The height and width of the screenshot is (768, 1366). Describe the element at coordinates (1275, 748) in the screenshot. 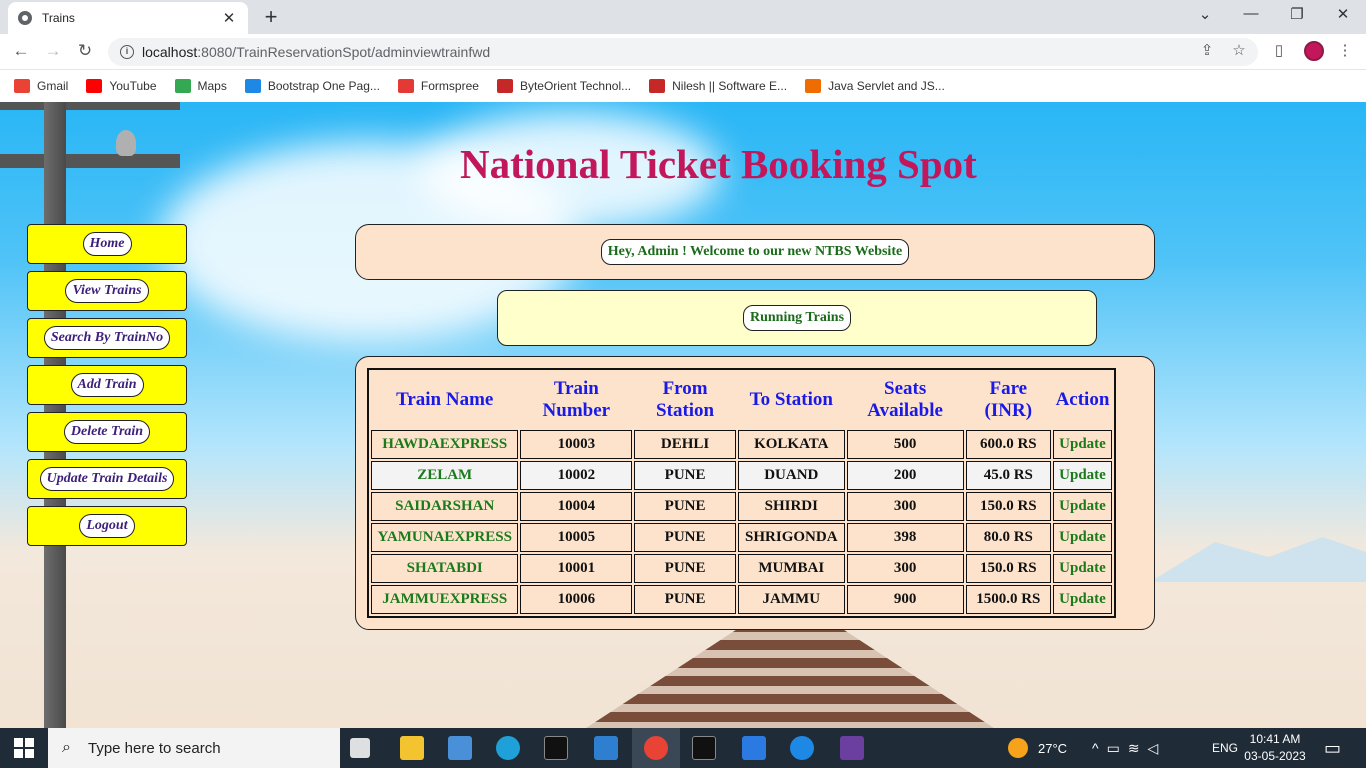

I see `clock: 10:41 AM 03-05-2023` at that location.